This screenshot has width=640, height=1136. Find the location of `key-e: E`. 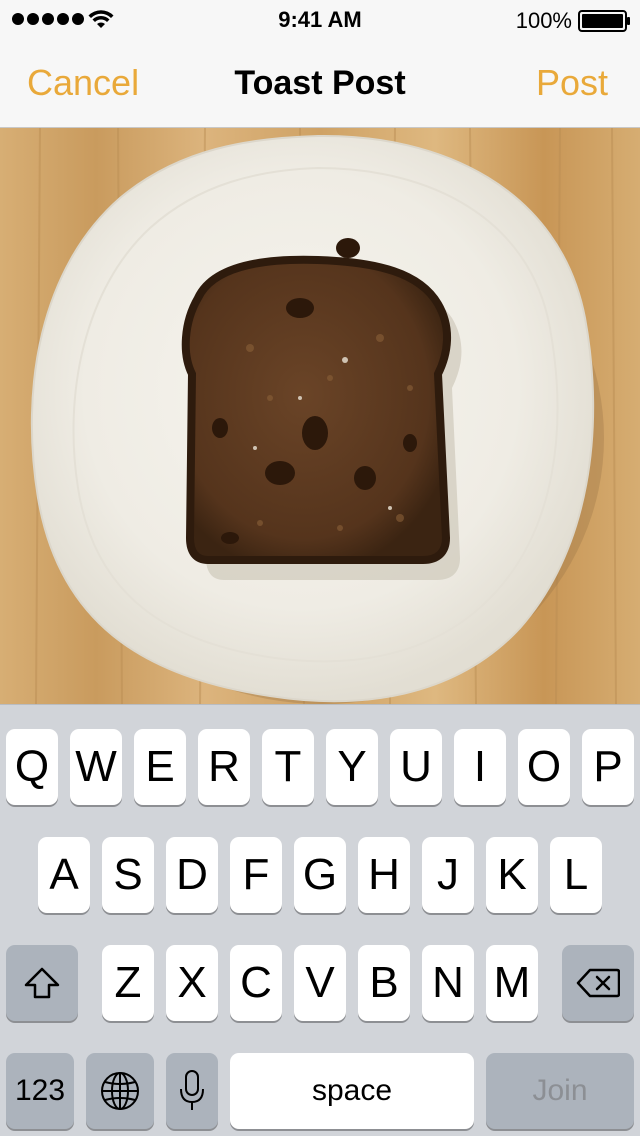

key-e: E is located at coordinates (160, 767).